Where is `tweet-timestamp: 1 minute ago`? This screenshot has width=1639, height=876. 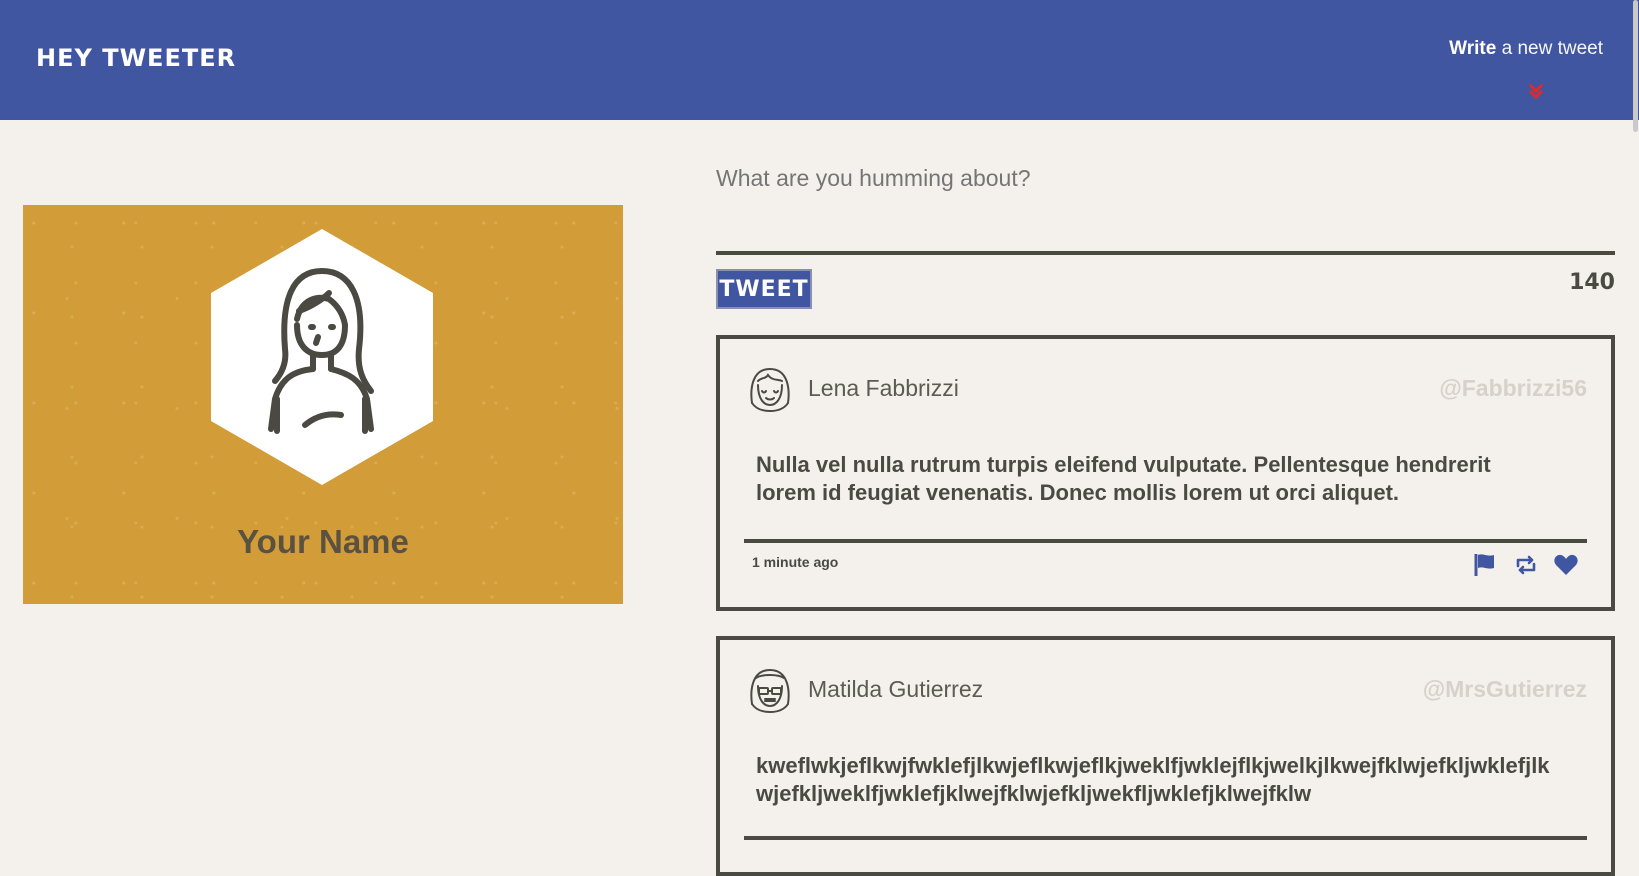
tweet-timestamp: 1 minute ago is located at coordinates (795, 562).